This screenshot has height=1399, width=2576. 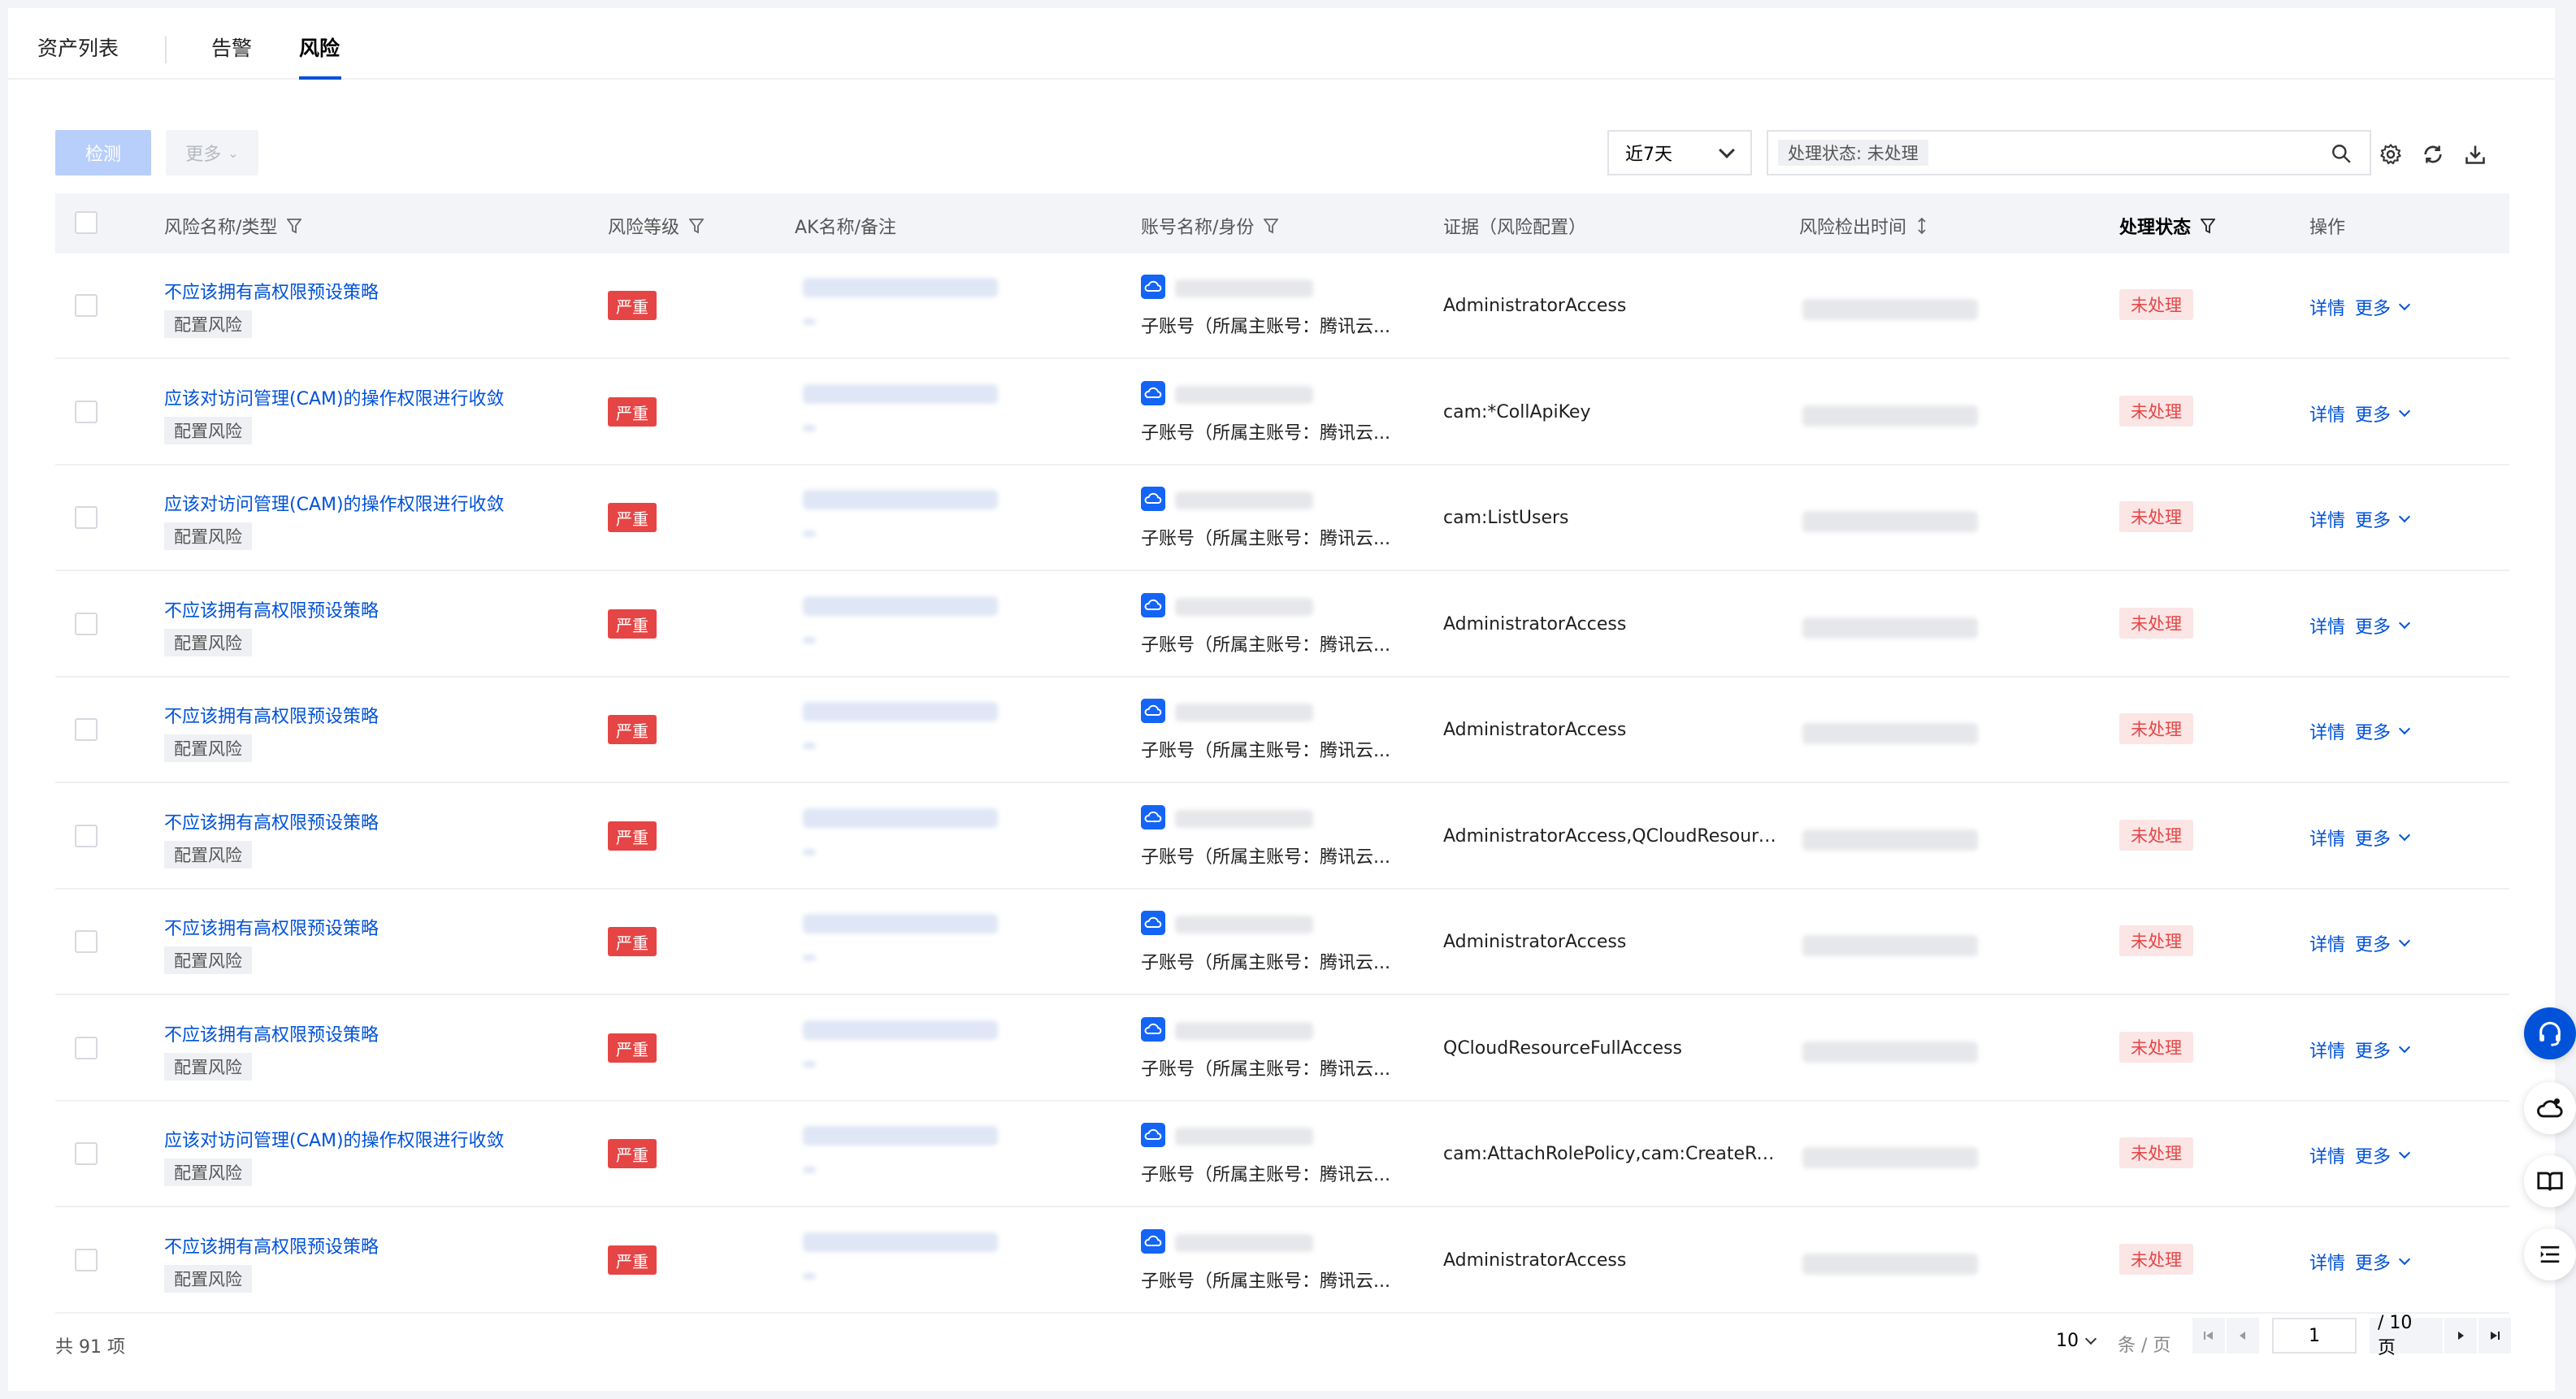 I want to click on menu-float-button, so click(x=2550, y=1254).